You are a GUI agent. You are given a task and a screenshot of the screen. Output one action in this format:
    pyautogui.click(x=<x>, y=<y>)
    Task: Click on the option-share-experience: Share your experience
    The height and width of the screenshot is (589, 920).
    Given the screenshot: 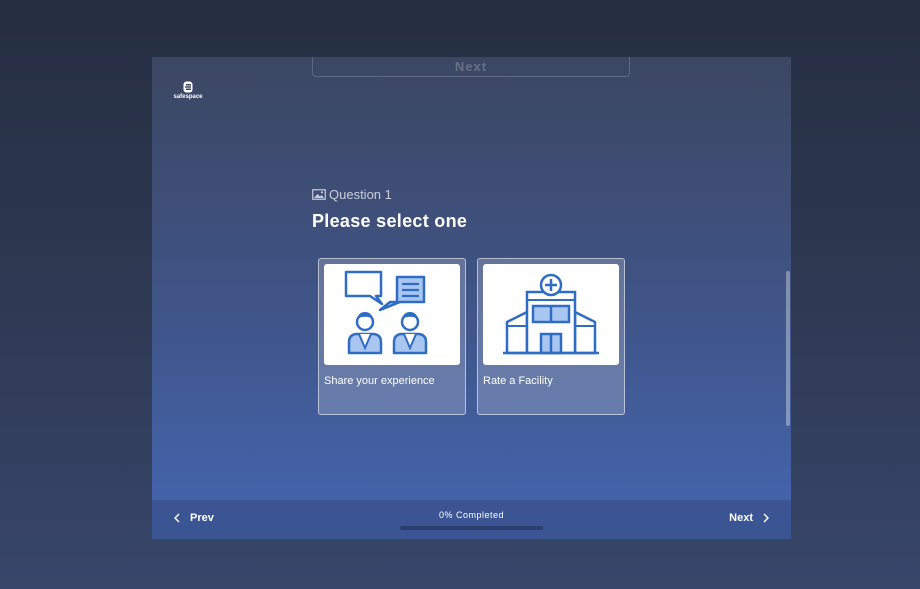 What is the action you would take?
    pyautogui.click(x=392, y=336)
    